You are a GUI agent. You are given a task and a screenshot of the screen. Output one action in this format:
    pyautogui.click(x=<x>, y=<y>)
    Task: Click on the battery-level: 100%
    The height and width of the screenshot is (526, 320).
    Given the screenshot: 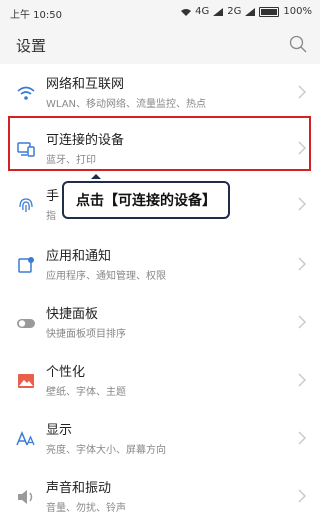 What is the action you would take?
    pyautogui.click(x=297, y=11)
    